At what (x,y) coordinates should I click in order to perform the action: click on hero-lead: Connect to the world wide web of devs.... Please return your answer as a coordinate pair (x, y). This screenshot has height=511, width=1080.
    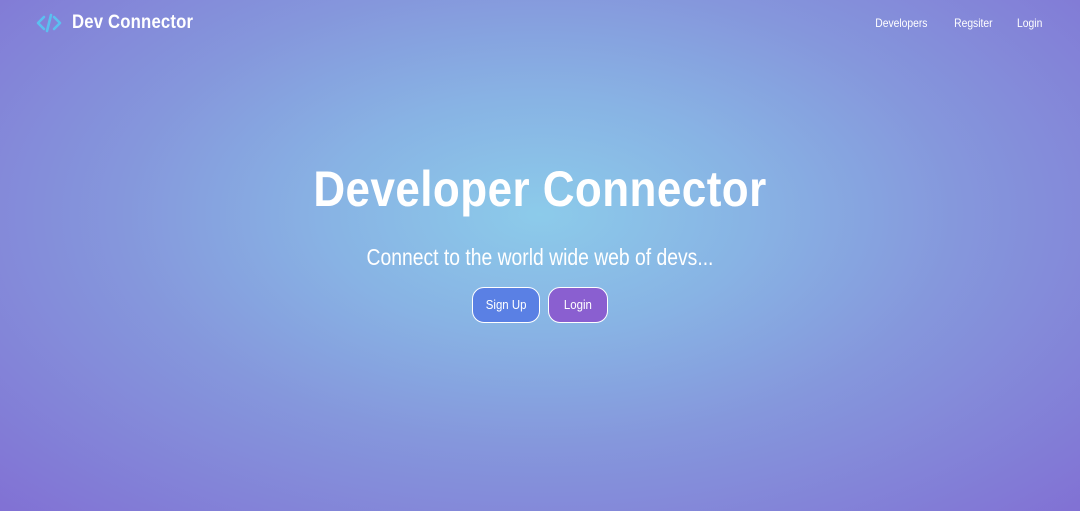
    Looking at the image, I should click on (540, 257).